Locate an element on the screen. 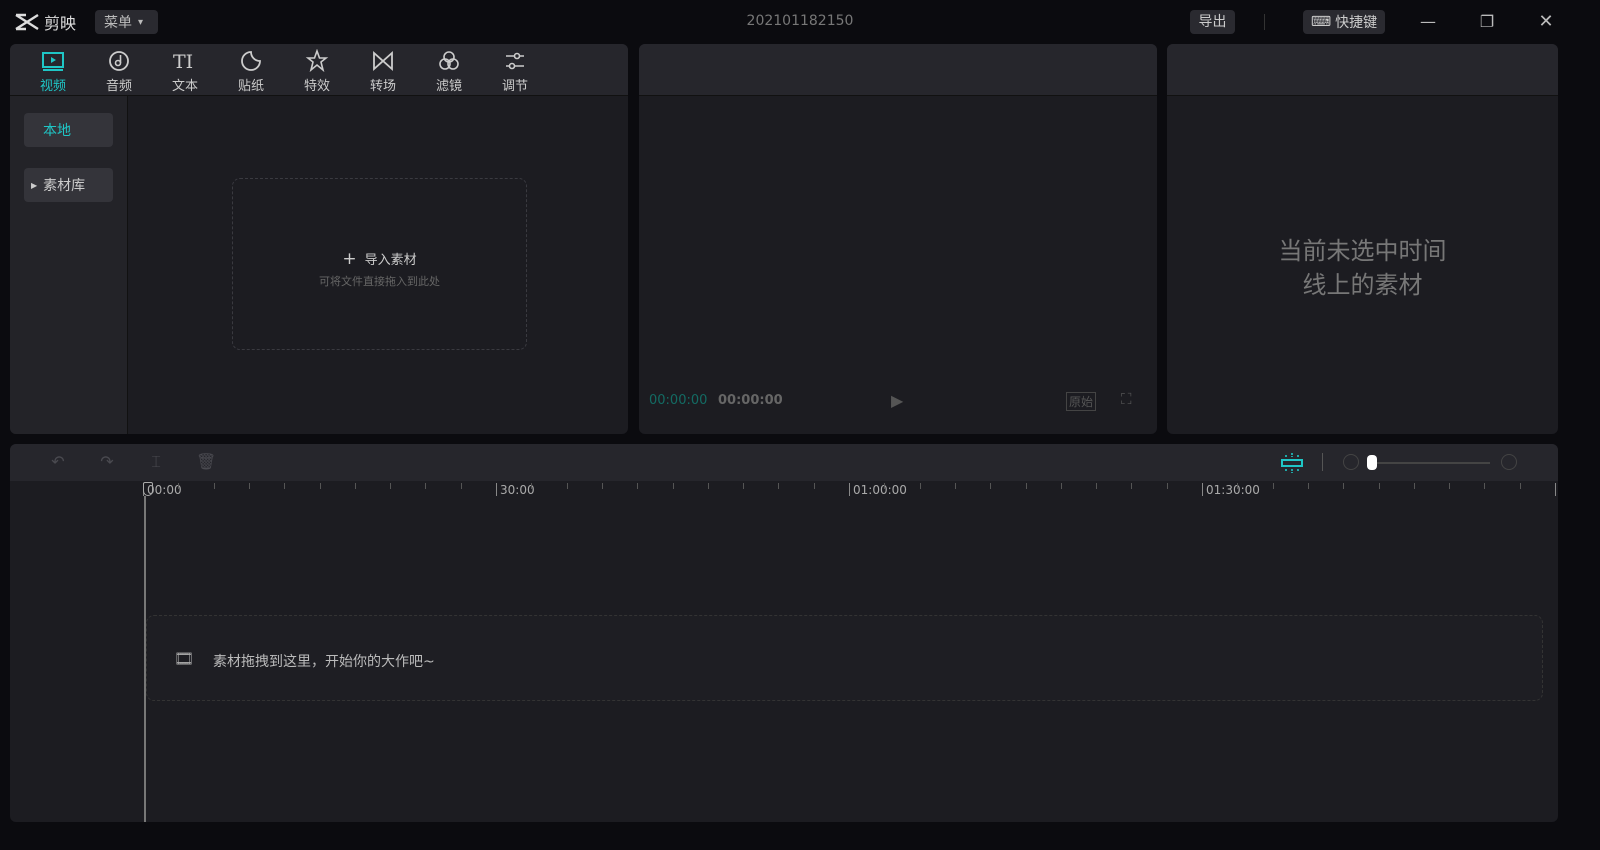  sidebar-item-label: 素材库 is located at coordinates (64, 186).